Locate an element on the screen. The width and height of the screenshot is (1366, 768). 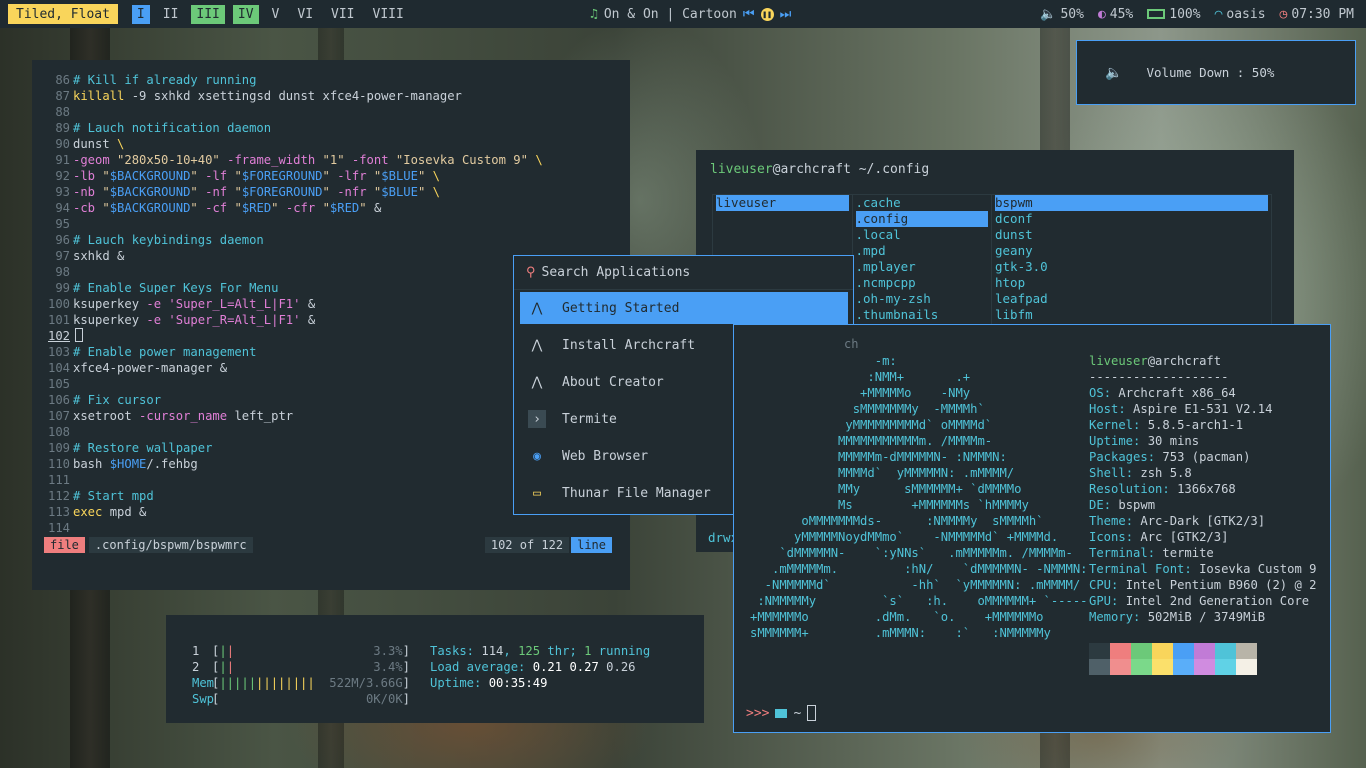
file-entry: dunst is located at coordinates (1131, 235).